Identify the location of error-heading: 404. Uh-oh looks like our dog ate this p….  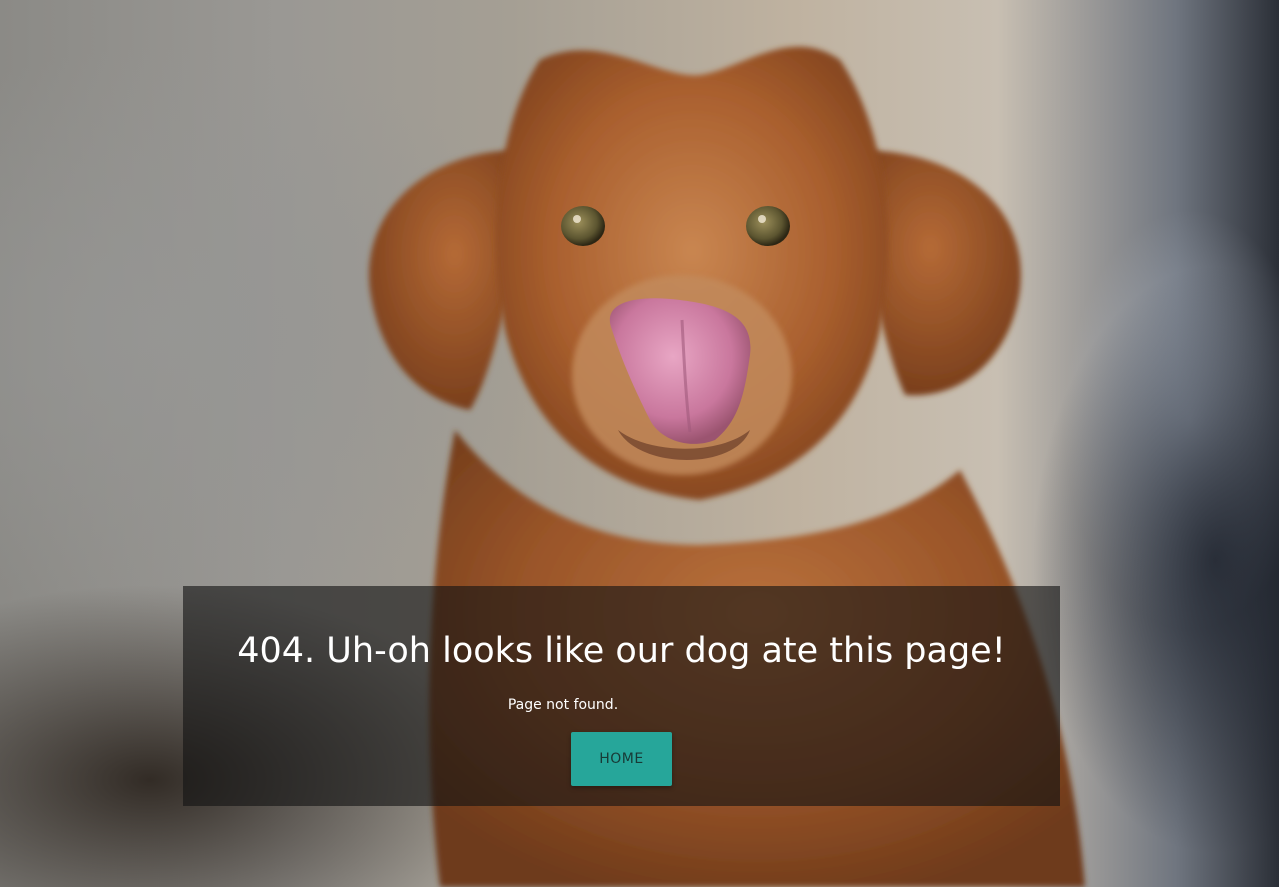
(621, 651).